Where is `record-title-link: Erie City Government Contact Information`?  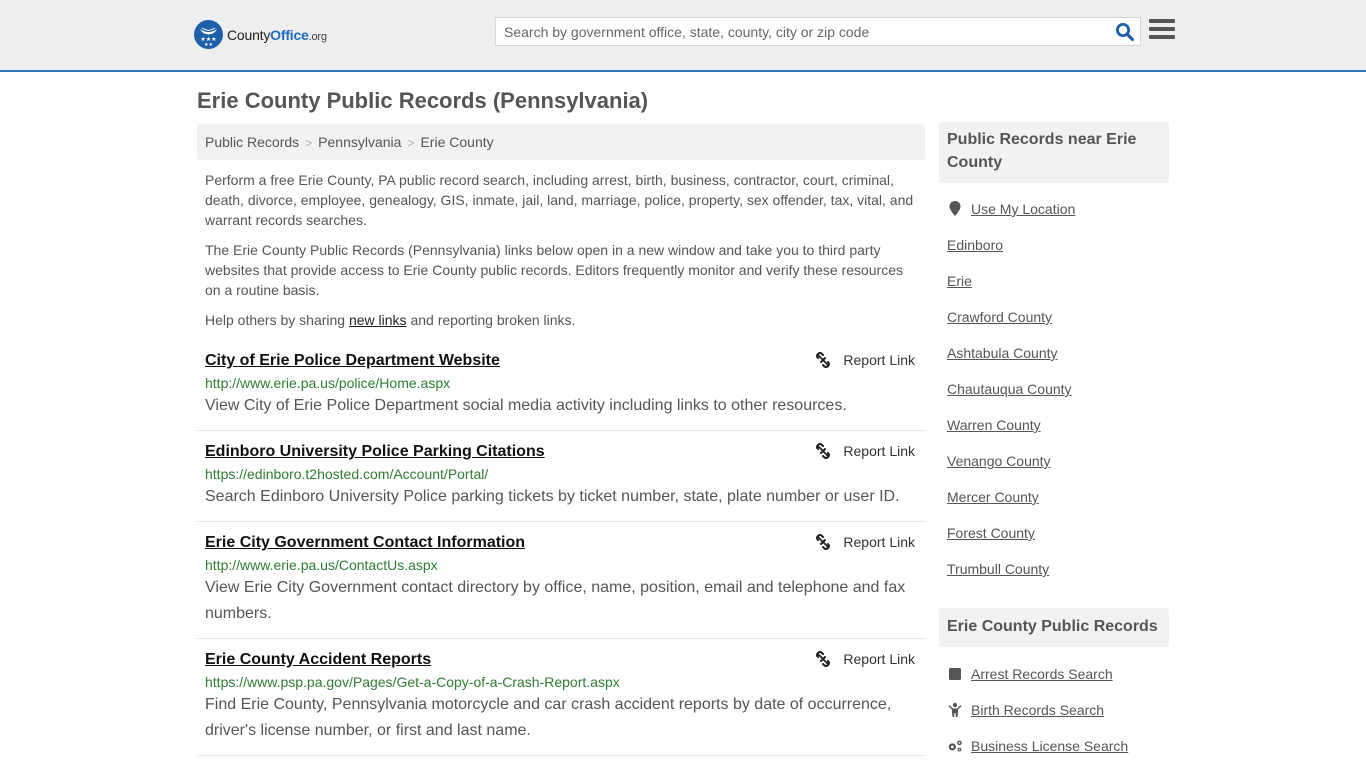
record-title-link: Erie City Government Contact Information is located at coordinates (365, 542).